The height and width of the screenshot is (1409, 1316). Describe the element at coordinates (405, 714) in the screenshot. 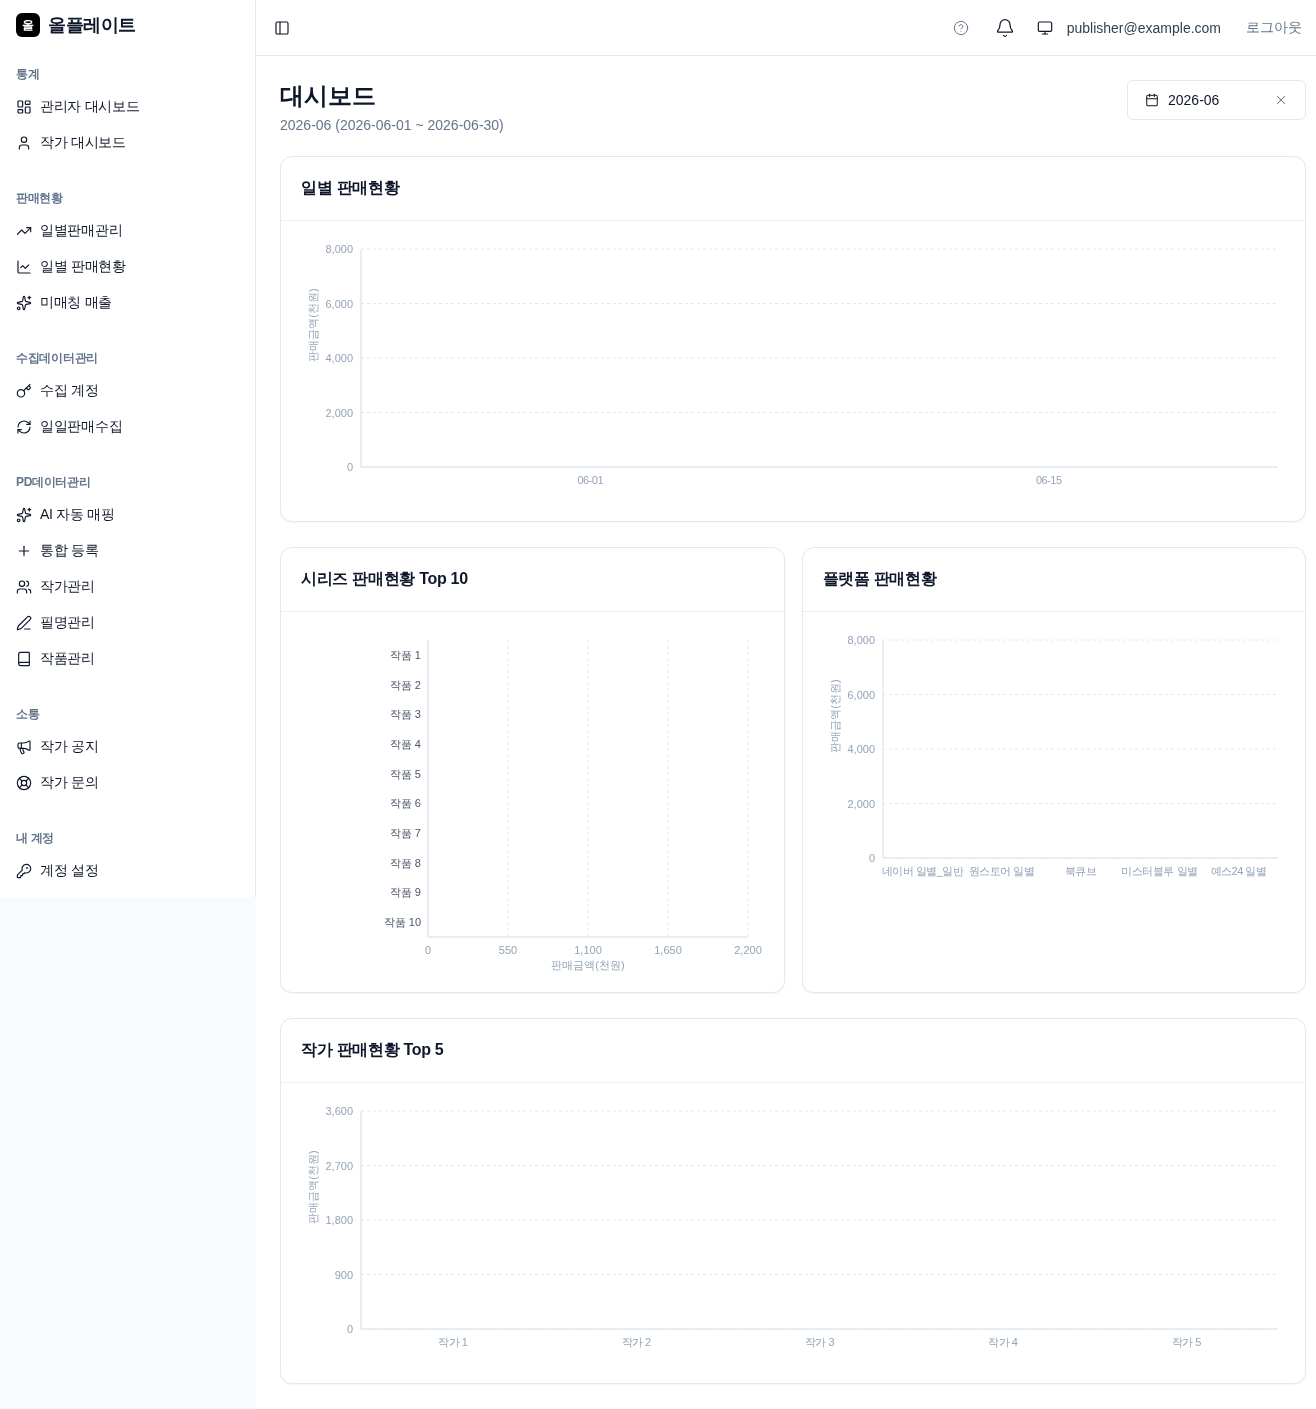

I see `category-label: 작품 3` at that location.